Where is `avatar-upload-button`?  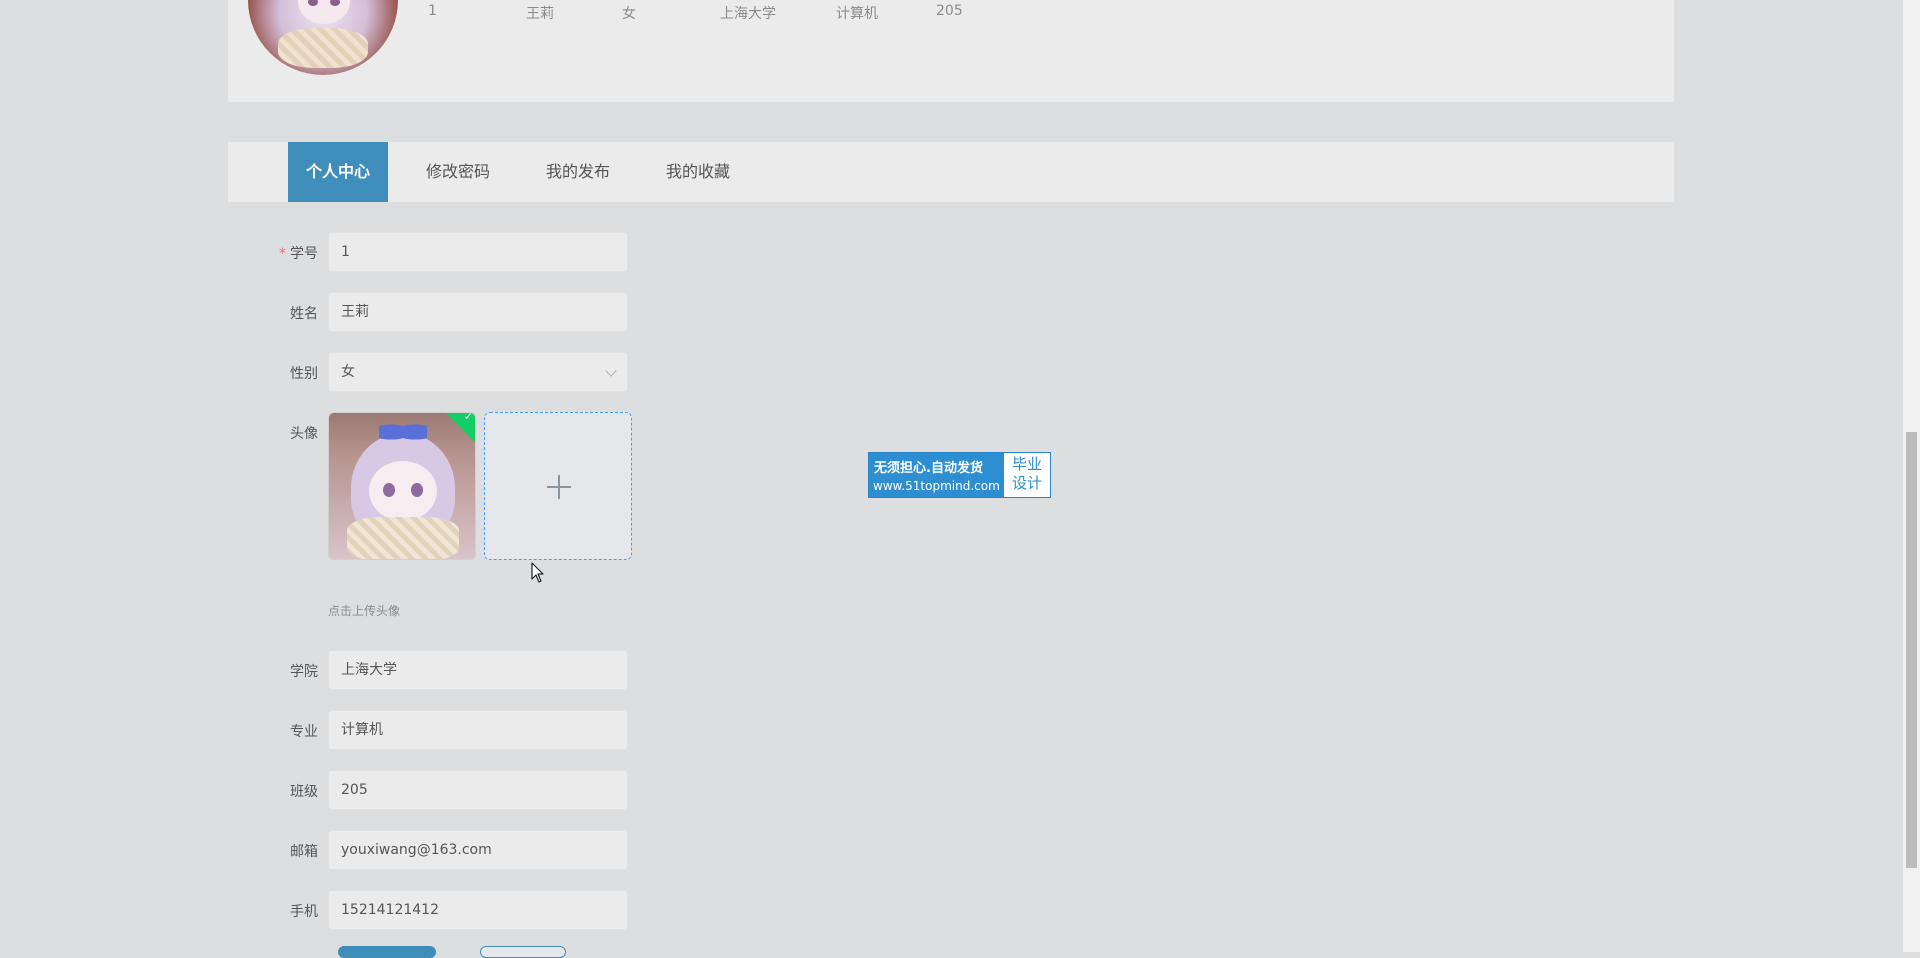 avatar-upload-button is located at coordinates (558, 486).